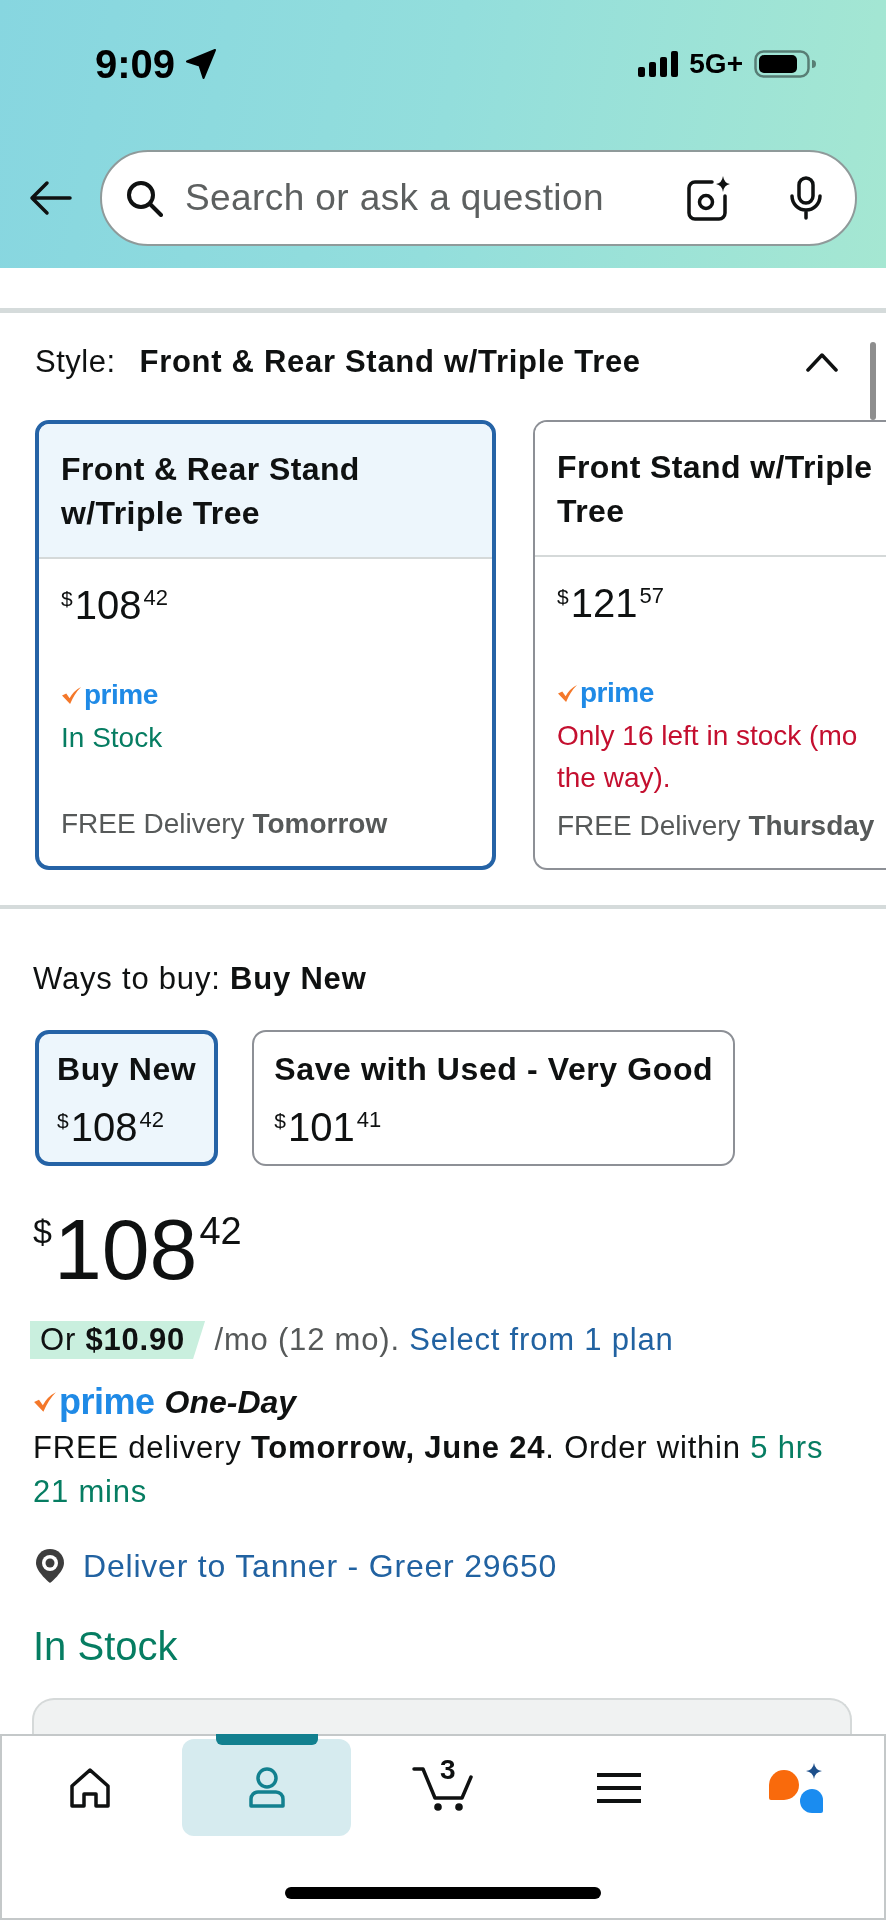  Describe the element at coordinates (707, 757) in the screenshot. I see `stock-status: Only 16 left in stock (mo the way).` at that location.